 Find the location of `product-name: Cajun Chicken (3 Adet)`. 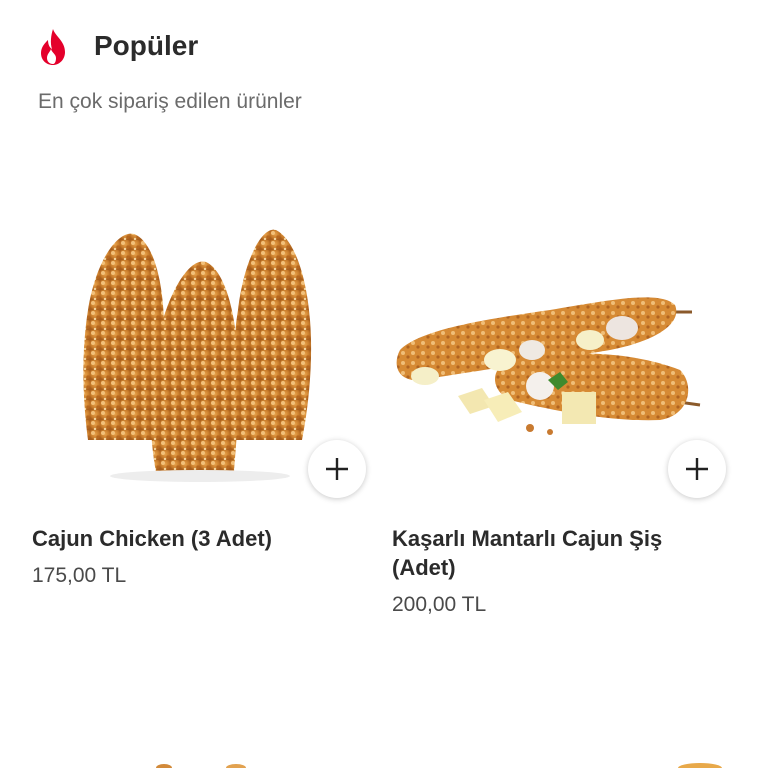

product-name: Cajun Chicken (3 Adet) is located at coordinates (197, 538).